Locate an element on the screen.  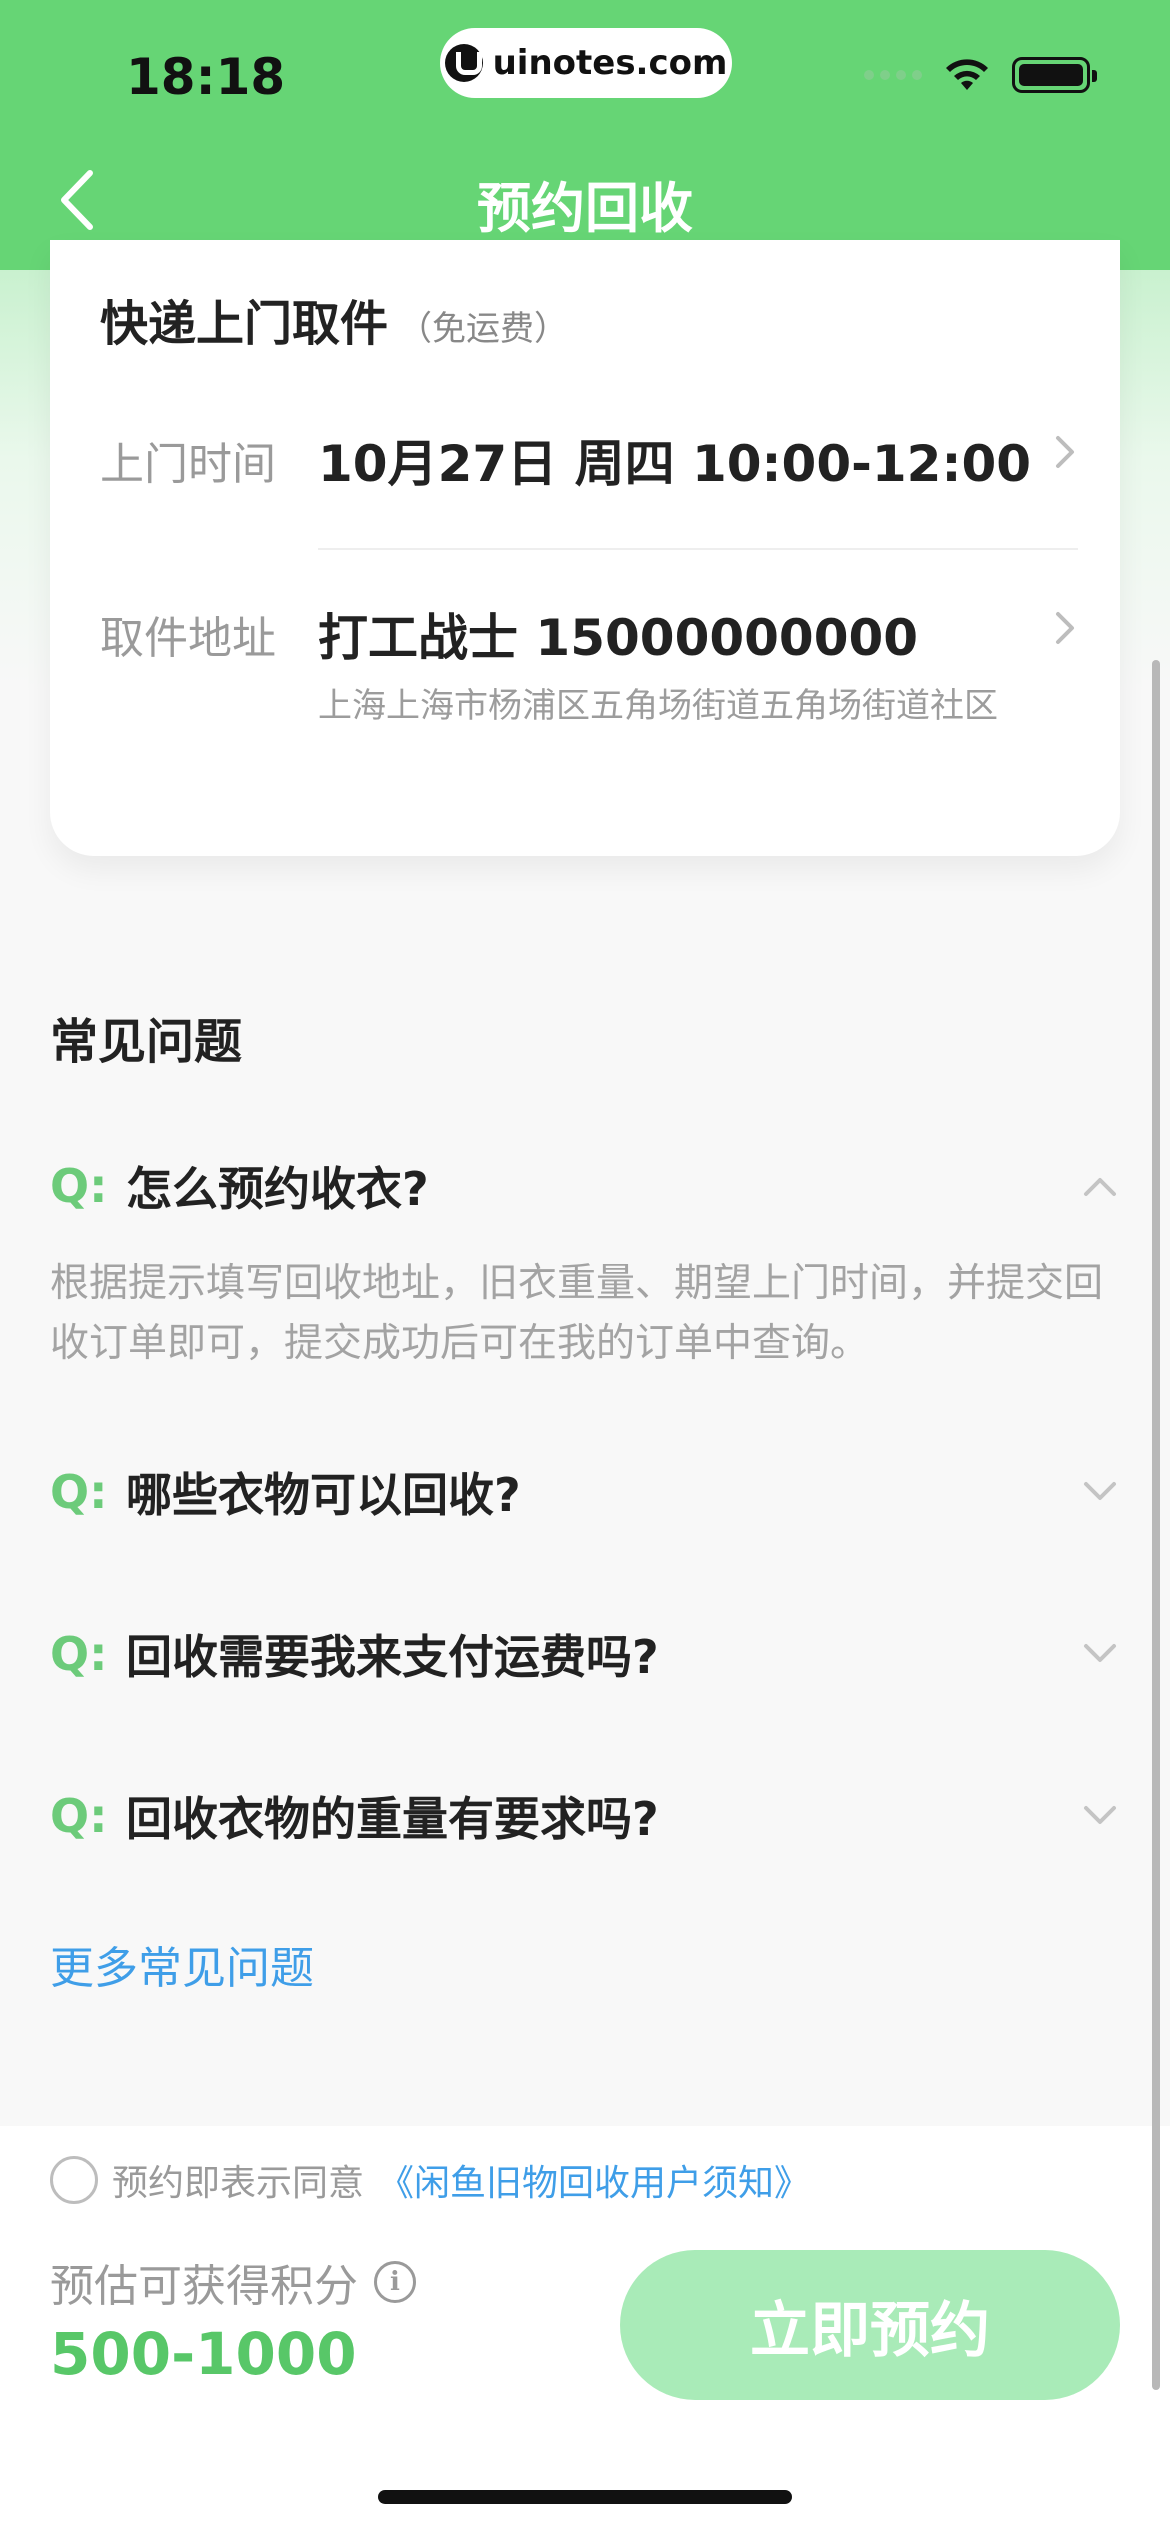
faq-title: 常见问题 is located at coordinates (146, 1042).